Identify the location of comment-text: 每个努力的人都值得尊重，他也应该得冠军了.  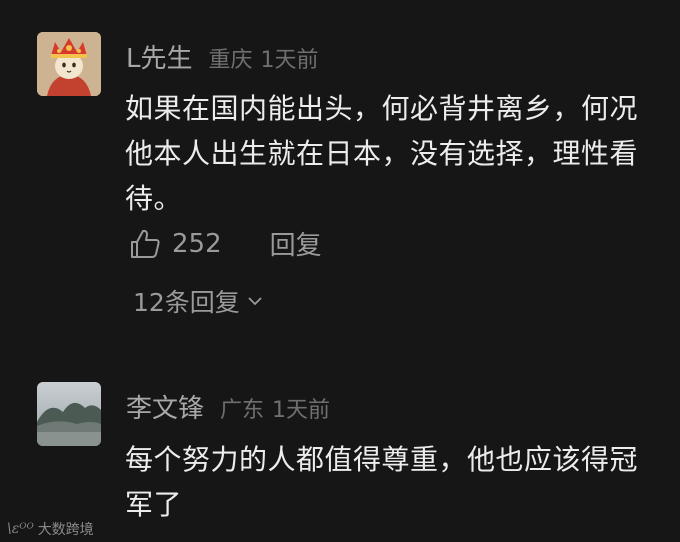
(382, 482).